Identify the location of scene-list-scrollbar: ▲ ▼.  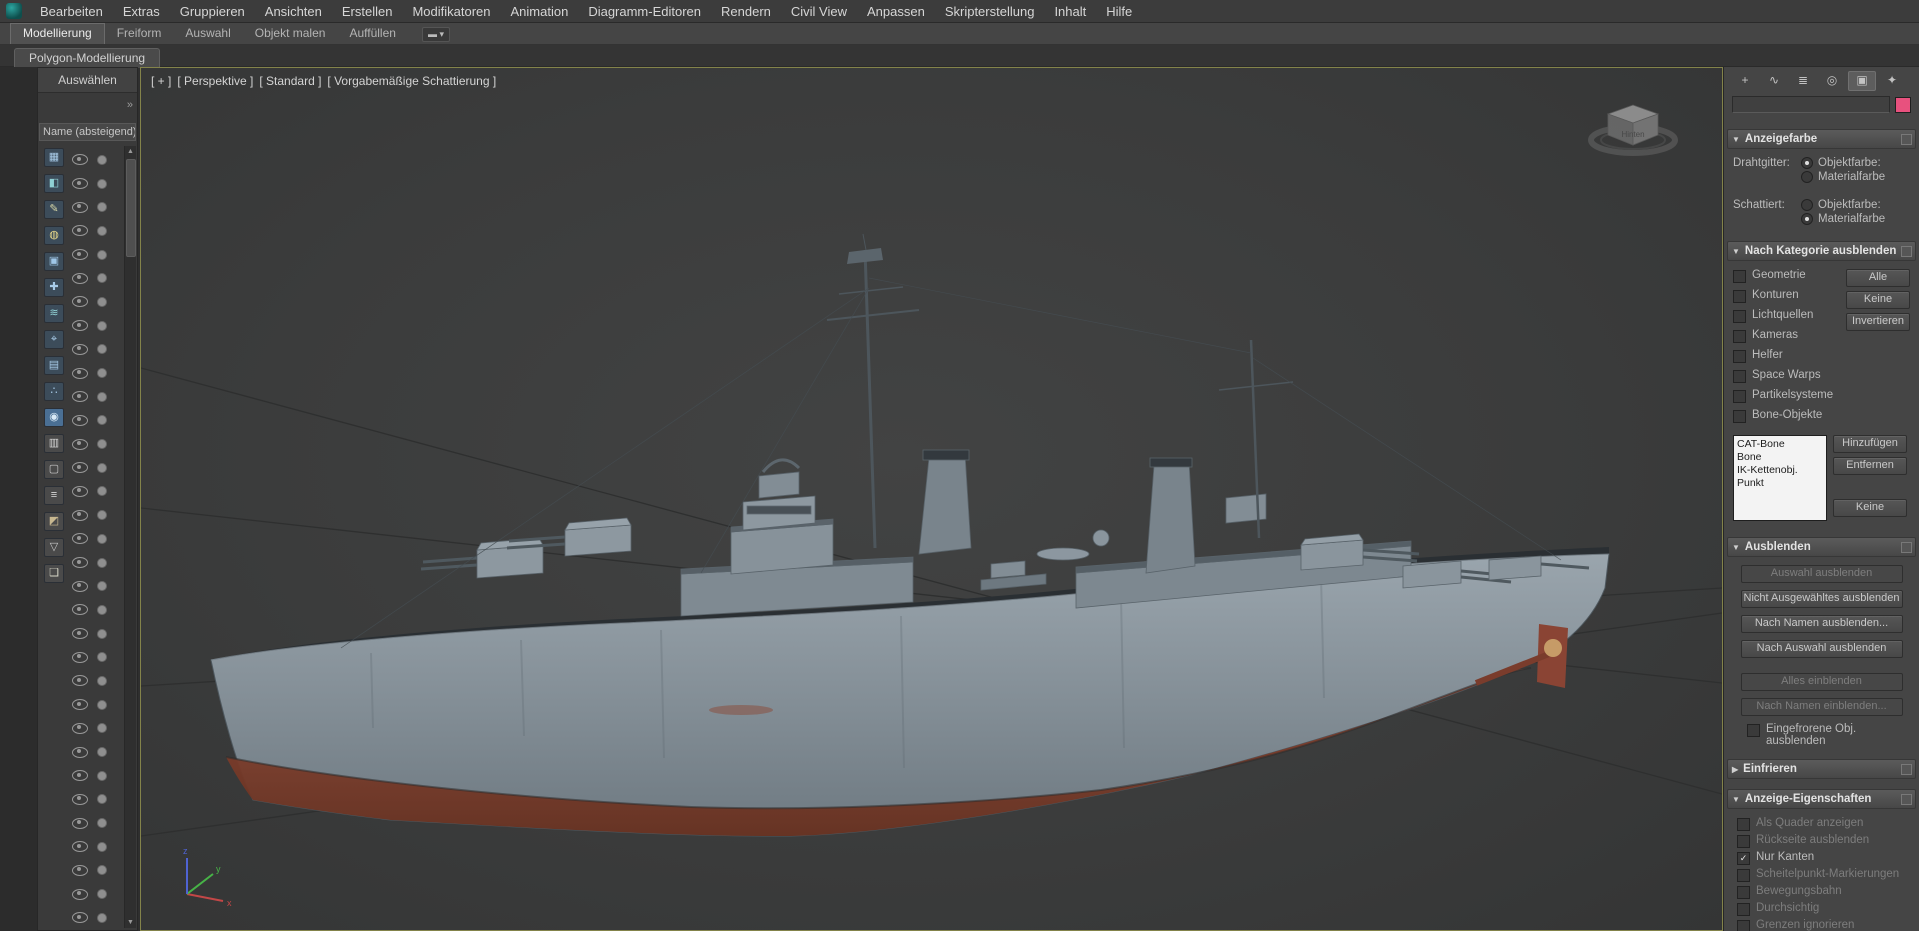
(130, 537).